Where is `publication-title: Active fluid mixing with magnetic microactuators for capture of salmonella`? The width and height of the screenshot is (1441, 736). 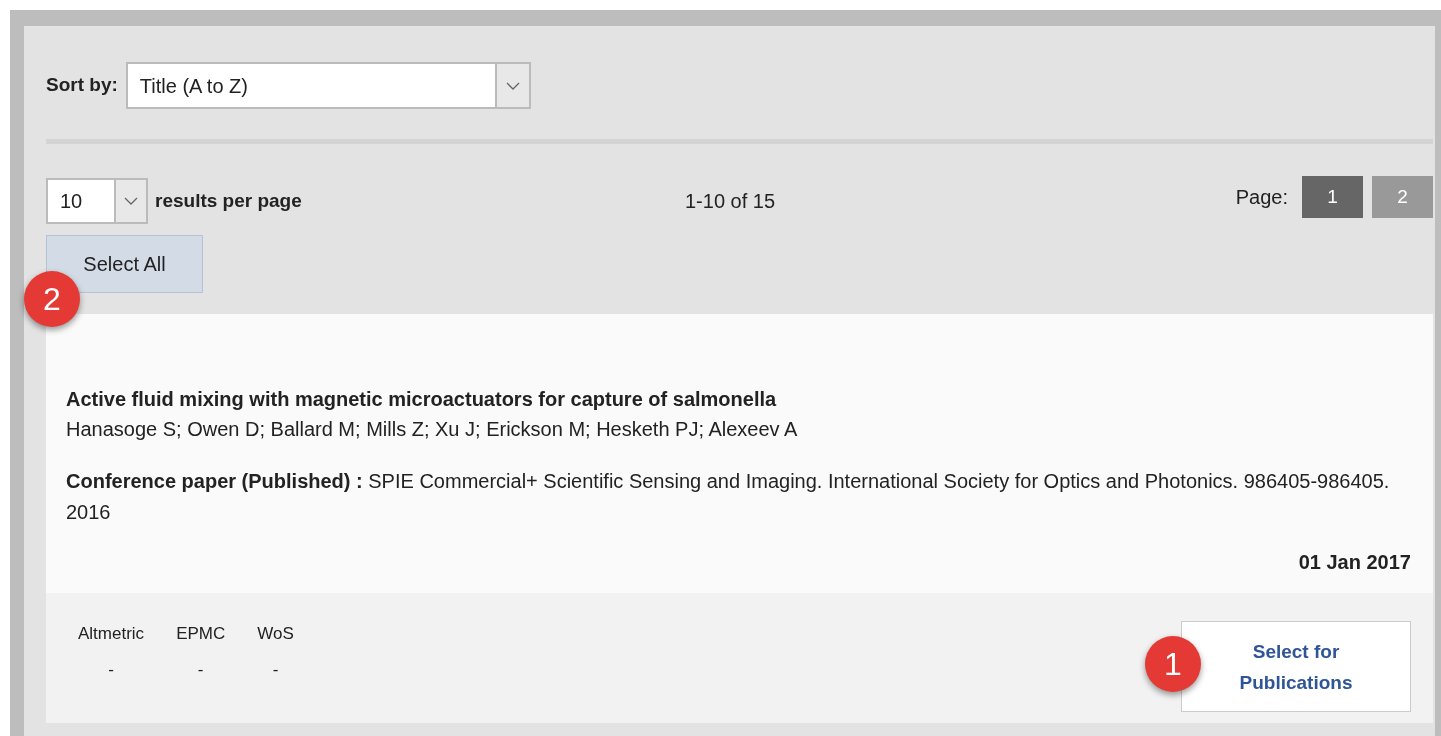 publication-title: Active fluid mixing with magnetic microactuators for capture of salmonella is located at coordinates (422, 399).